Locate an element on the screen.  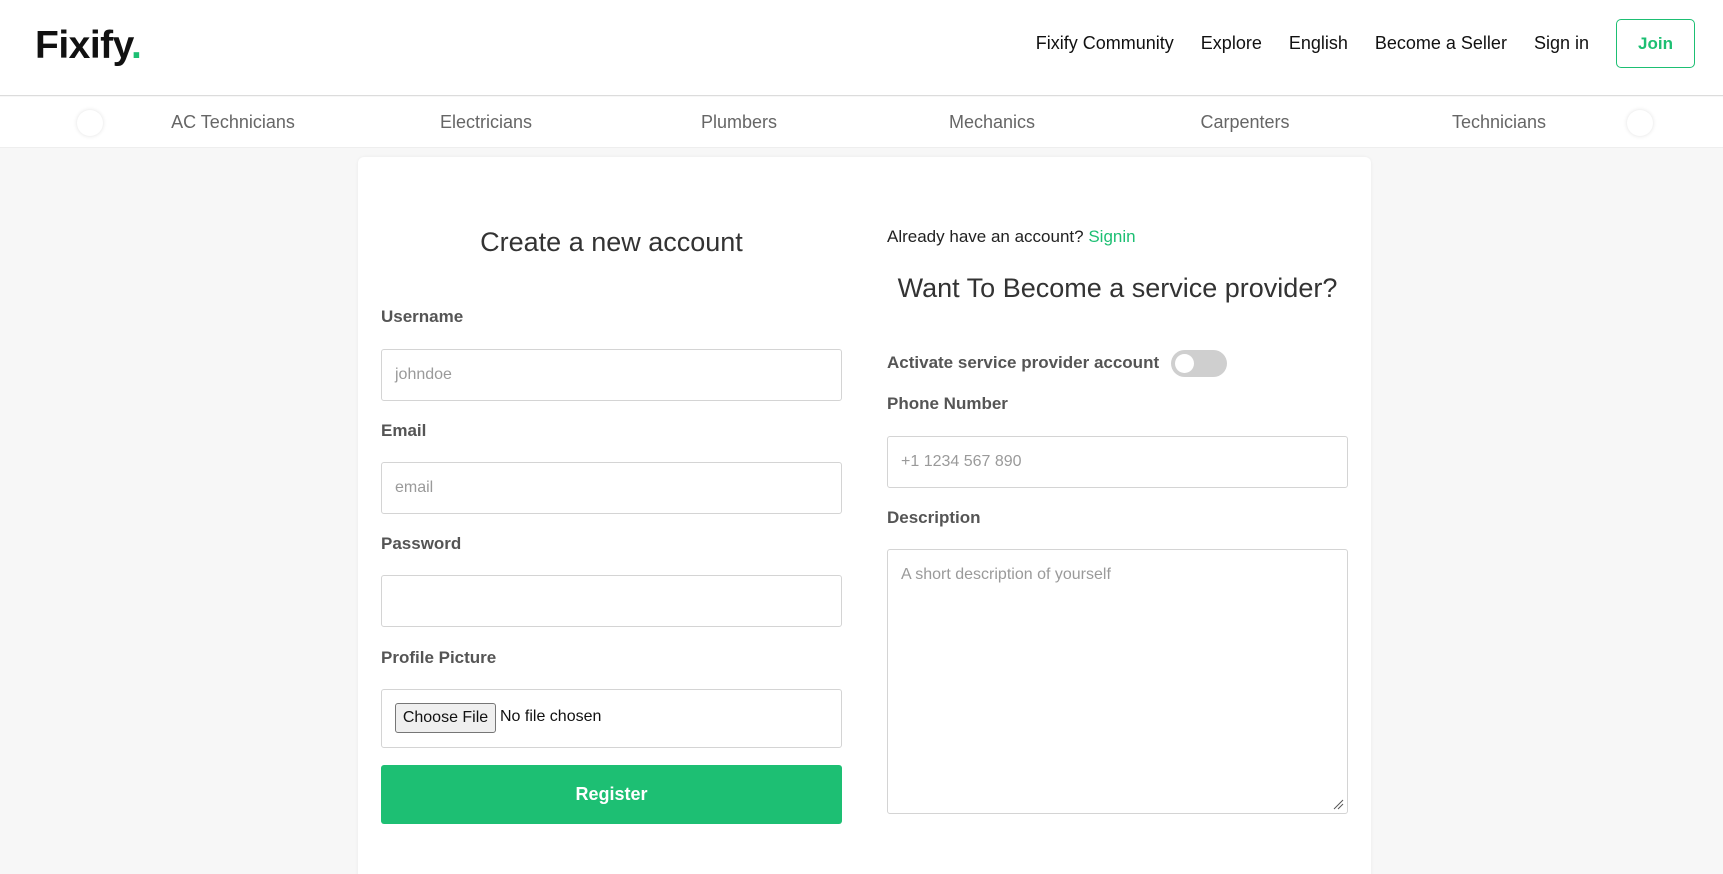
choose-file-button: Choose File is located at coordinates (445, 718).